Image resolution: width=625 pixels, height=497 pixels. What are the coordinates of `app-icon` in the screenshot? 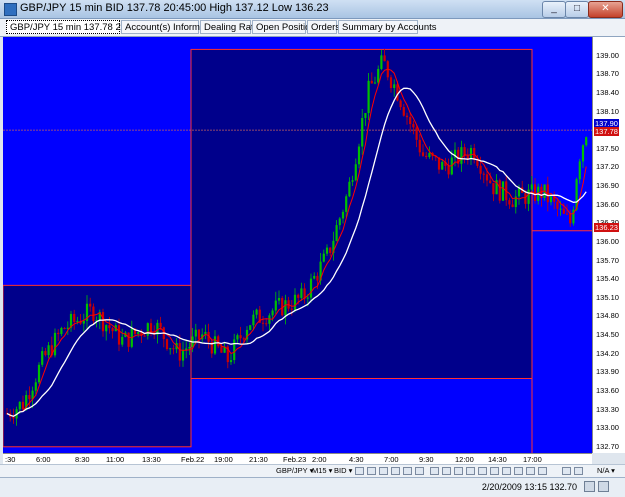 It's located at (10, 9).